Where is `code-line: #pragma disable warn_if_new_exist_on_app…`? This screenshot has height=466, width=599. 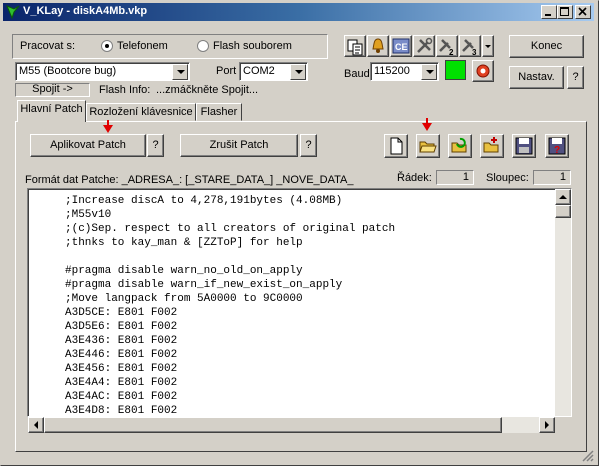 code-line: #pragma disable warn_if_new_exist_on_app… is located at coordinates (204, 285).